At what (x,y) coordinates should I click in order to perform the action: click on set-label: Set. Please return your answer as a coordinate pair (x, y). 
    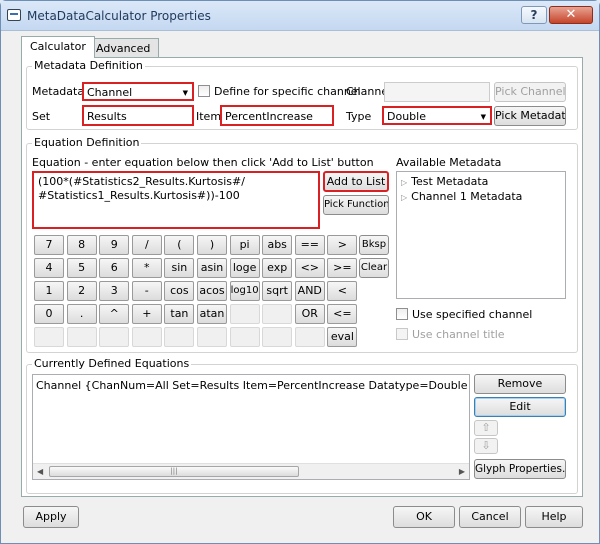
    Looking at the image, I should click on (41, 116).